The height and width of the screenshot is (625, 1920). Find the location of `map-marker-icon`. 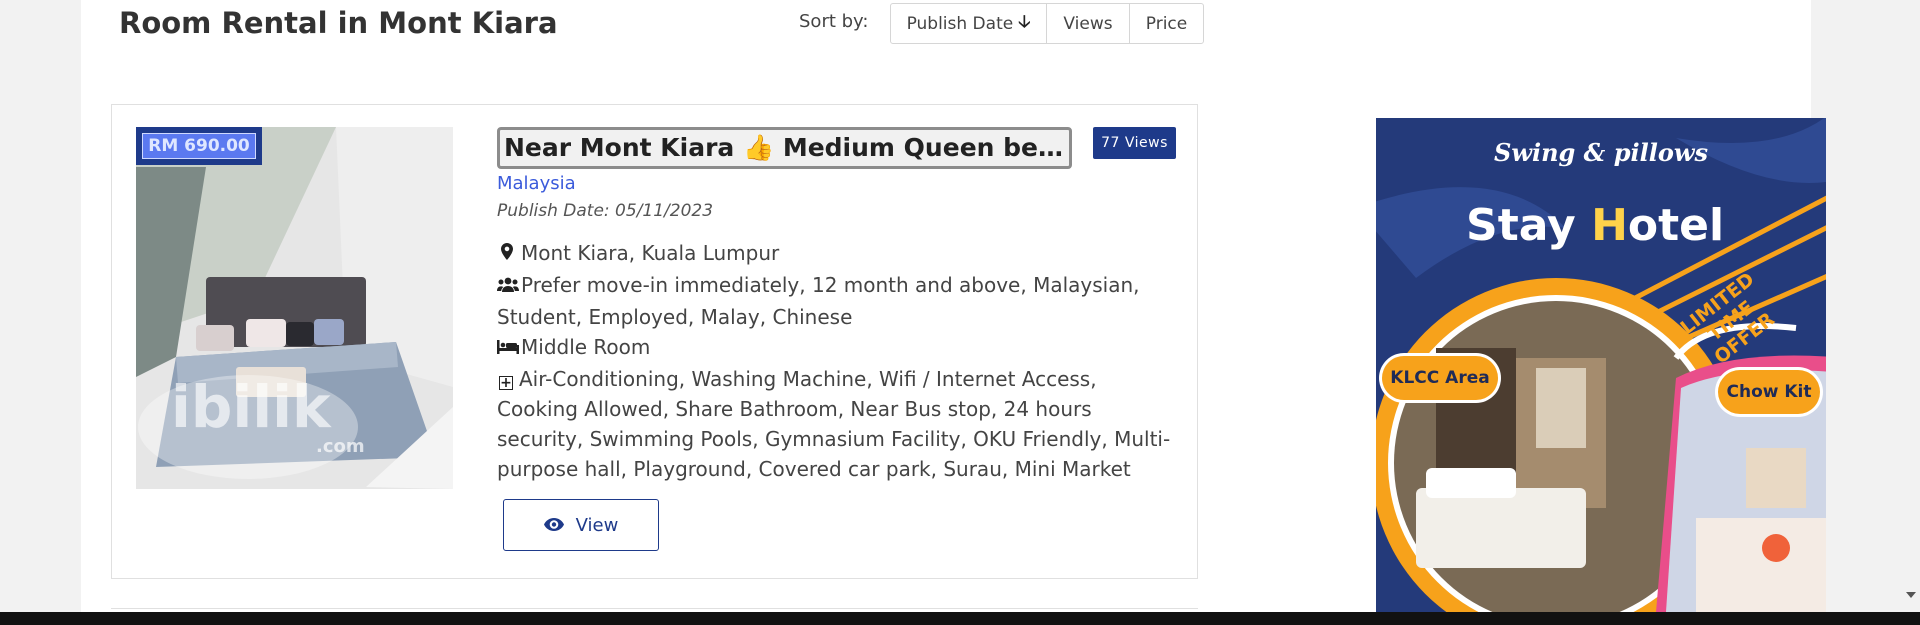

map-marker-icon is located at coordinates (507, 255).